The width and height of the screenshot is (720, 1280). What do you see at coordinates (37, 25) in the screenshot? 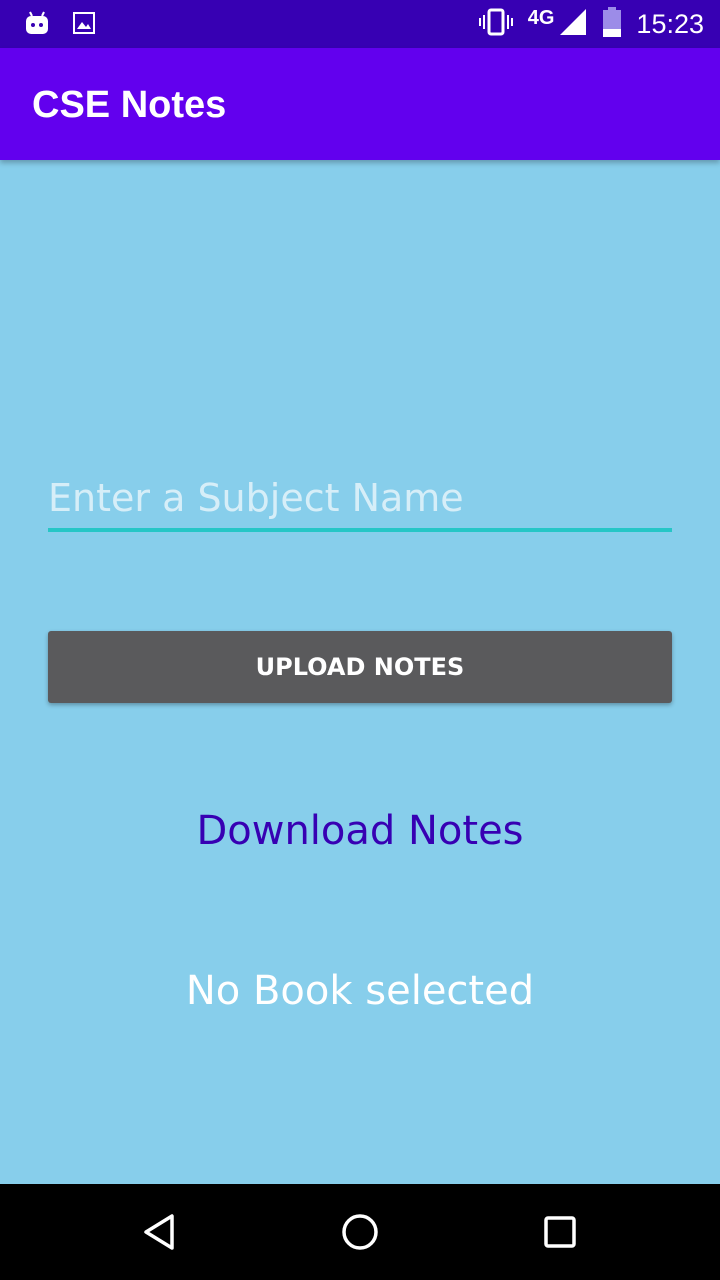
I see `android-notification-icon` at bounding box center [37, 25].